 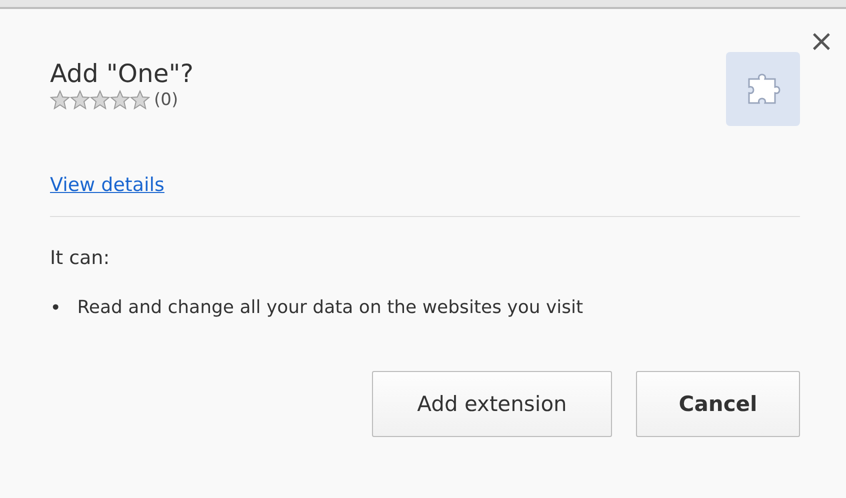 What do you see at coordinates (718, 404) in the screenshot?
I see `cancel-button: Cancel` at bounding box center [718, 404].